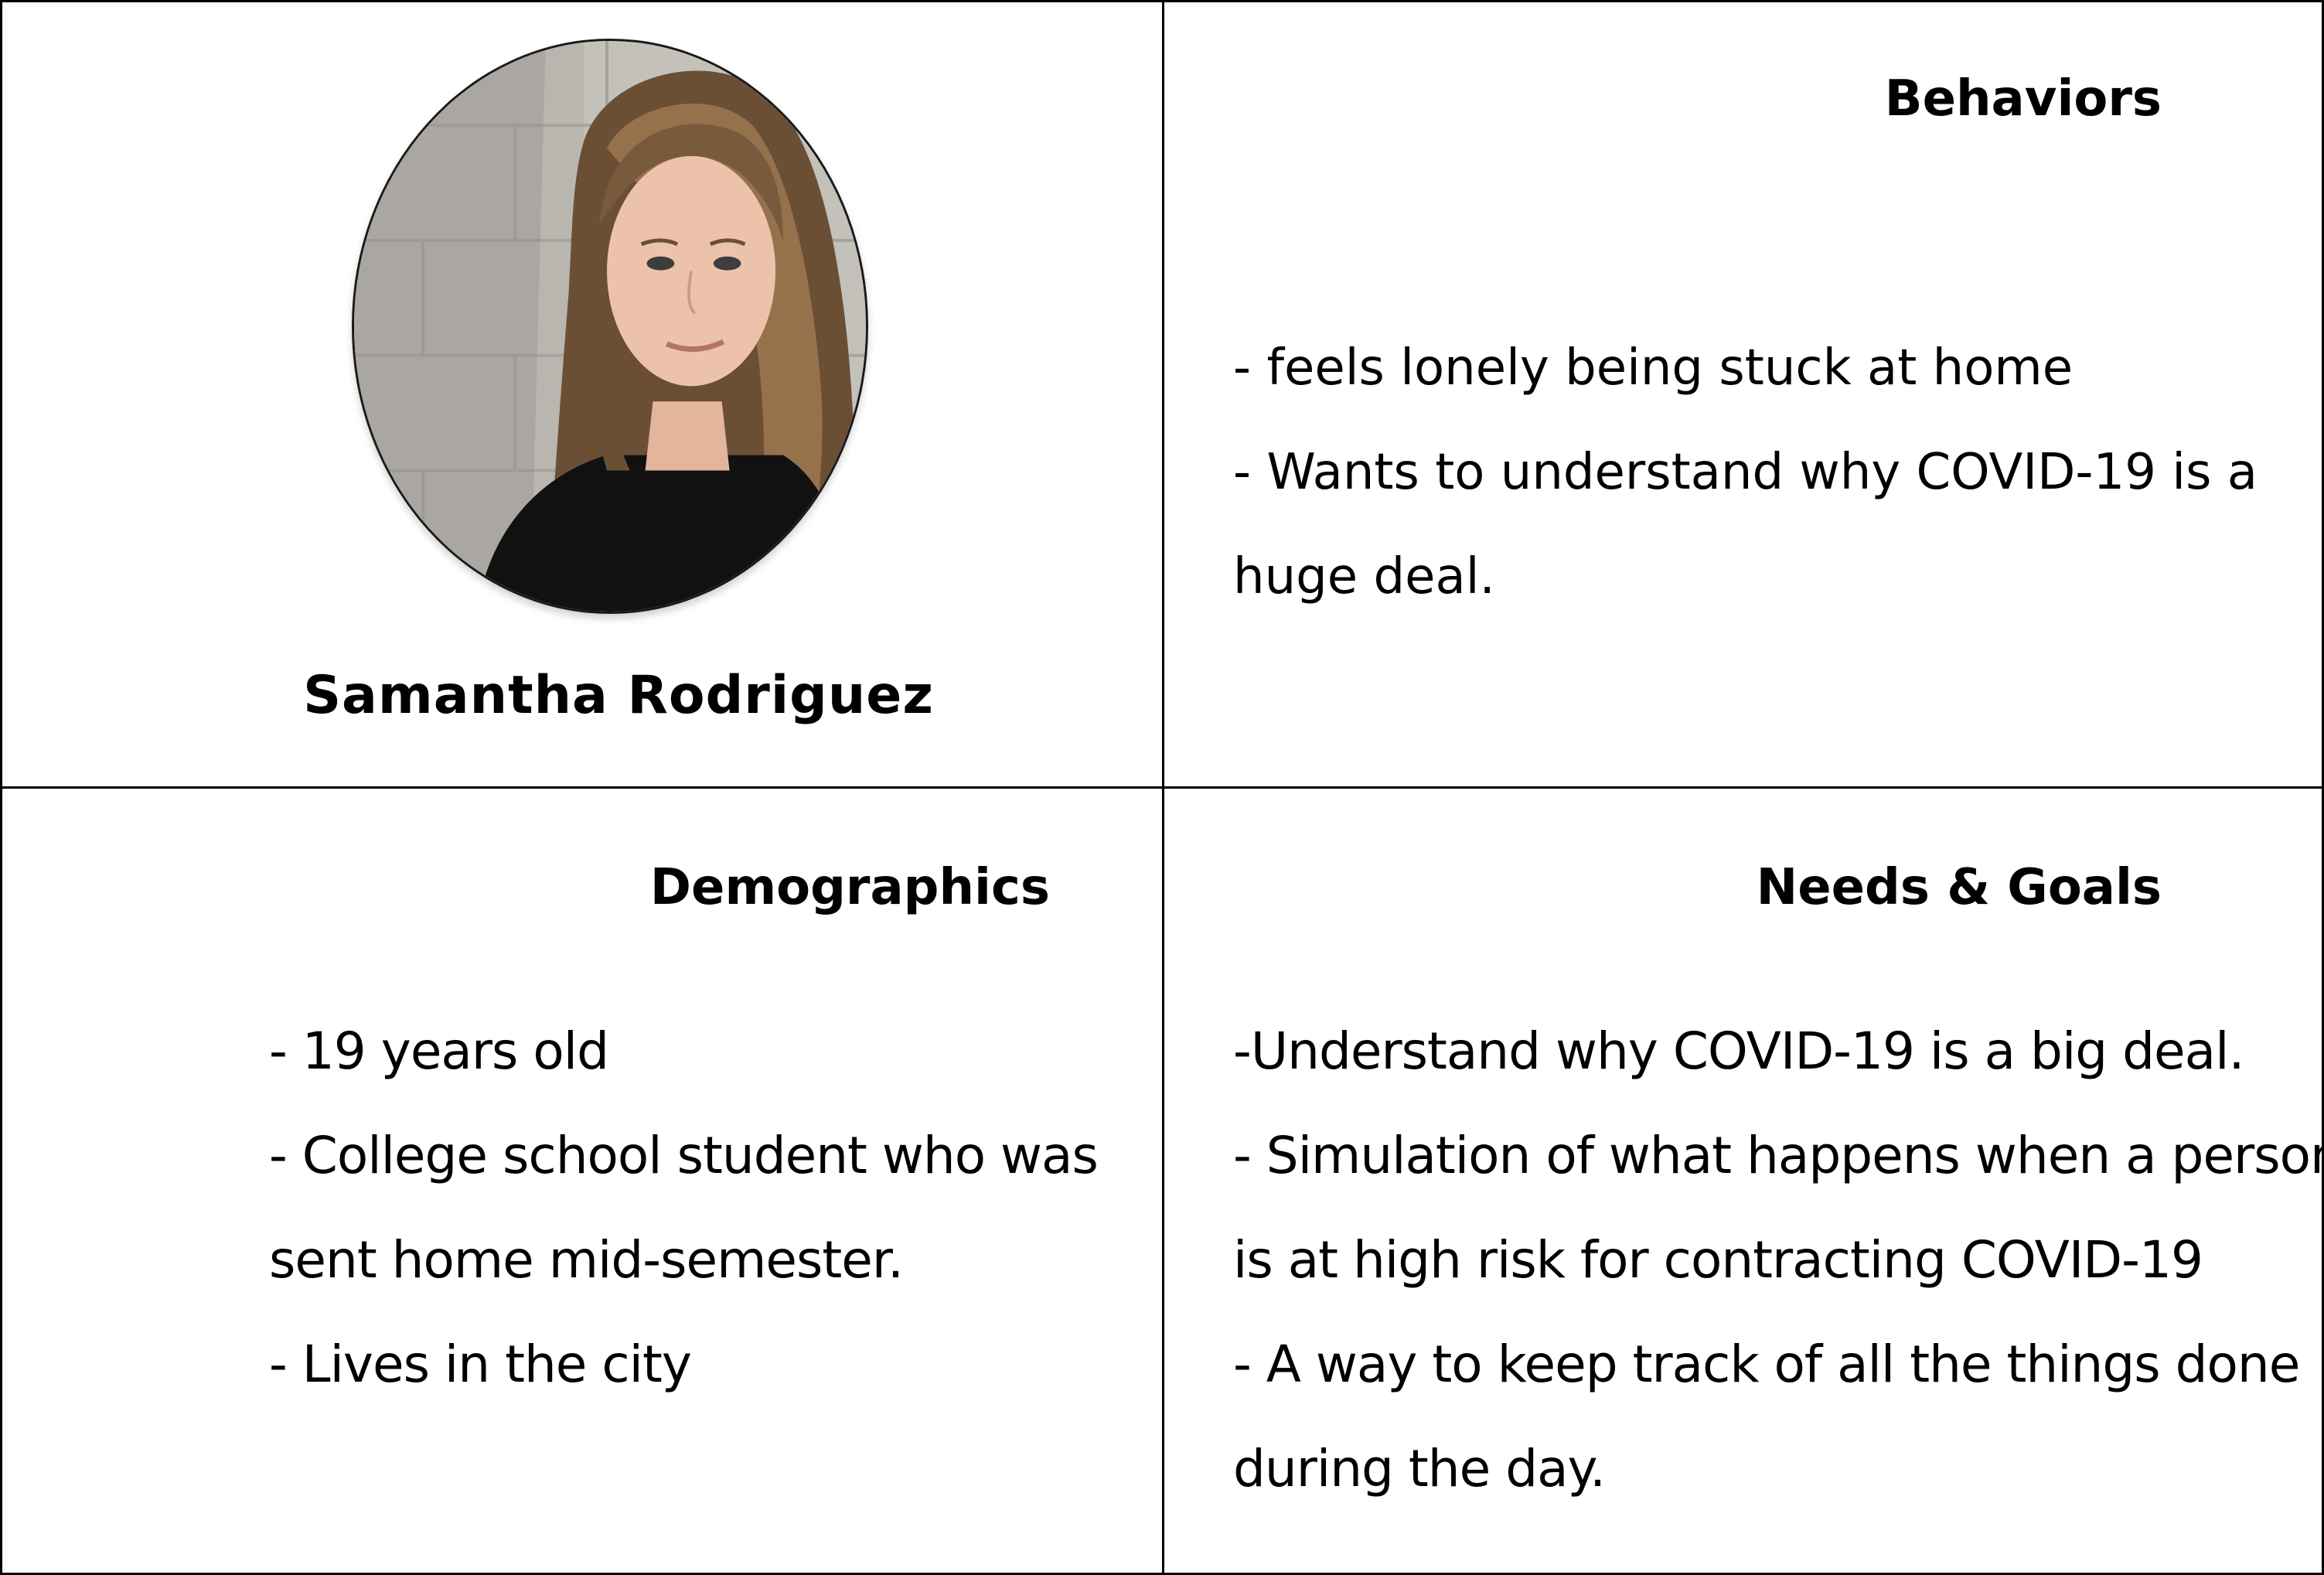 The height and width of the screenshot is (1575, 2324). Describe the element at coordinates (1364, 576) in the screenshot. I see `behaviors-line: huge deal.` at that location.